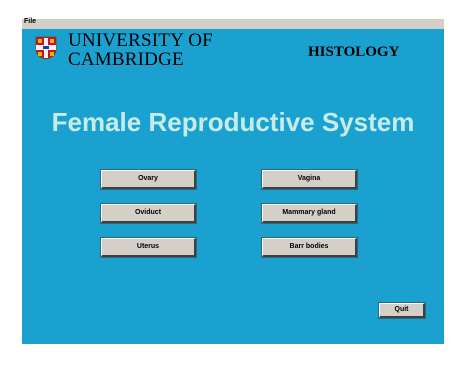  What do you see at coordinates (148, 179) in the screenshot?
I see `ovary-button: Ovary` at bounding box center [148, 179].